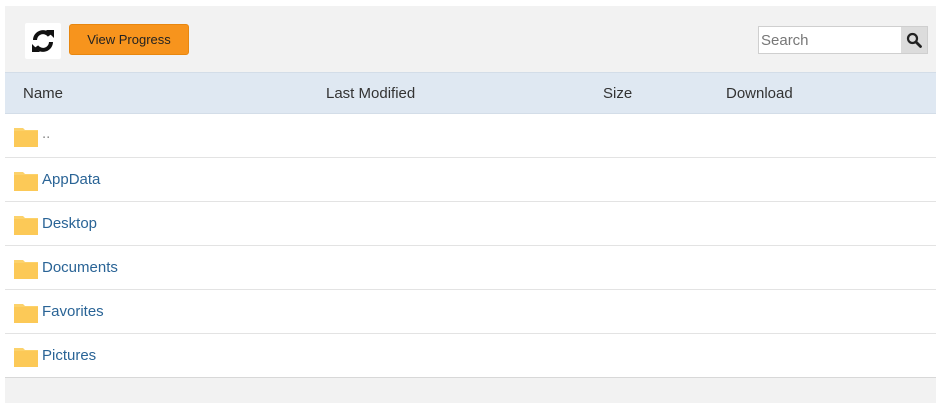  I want to click on parent-folder-row: .., so click(470, 136).